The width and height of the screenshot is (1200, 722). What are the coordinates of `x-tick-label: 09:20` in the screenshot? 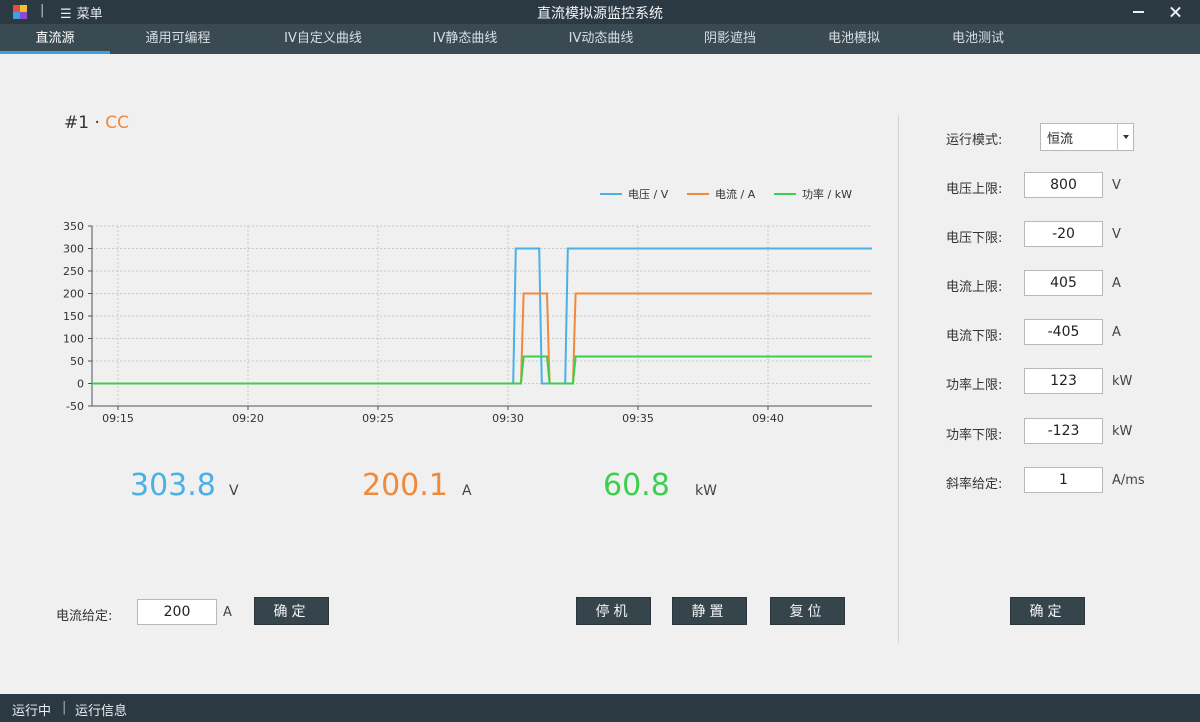 It's located at (248, 418).